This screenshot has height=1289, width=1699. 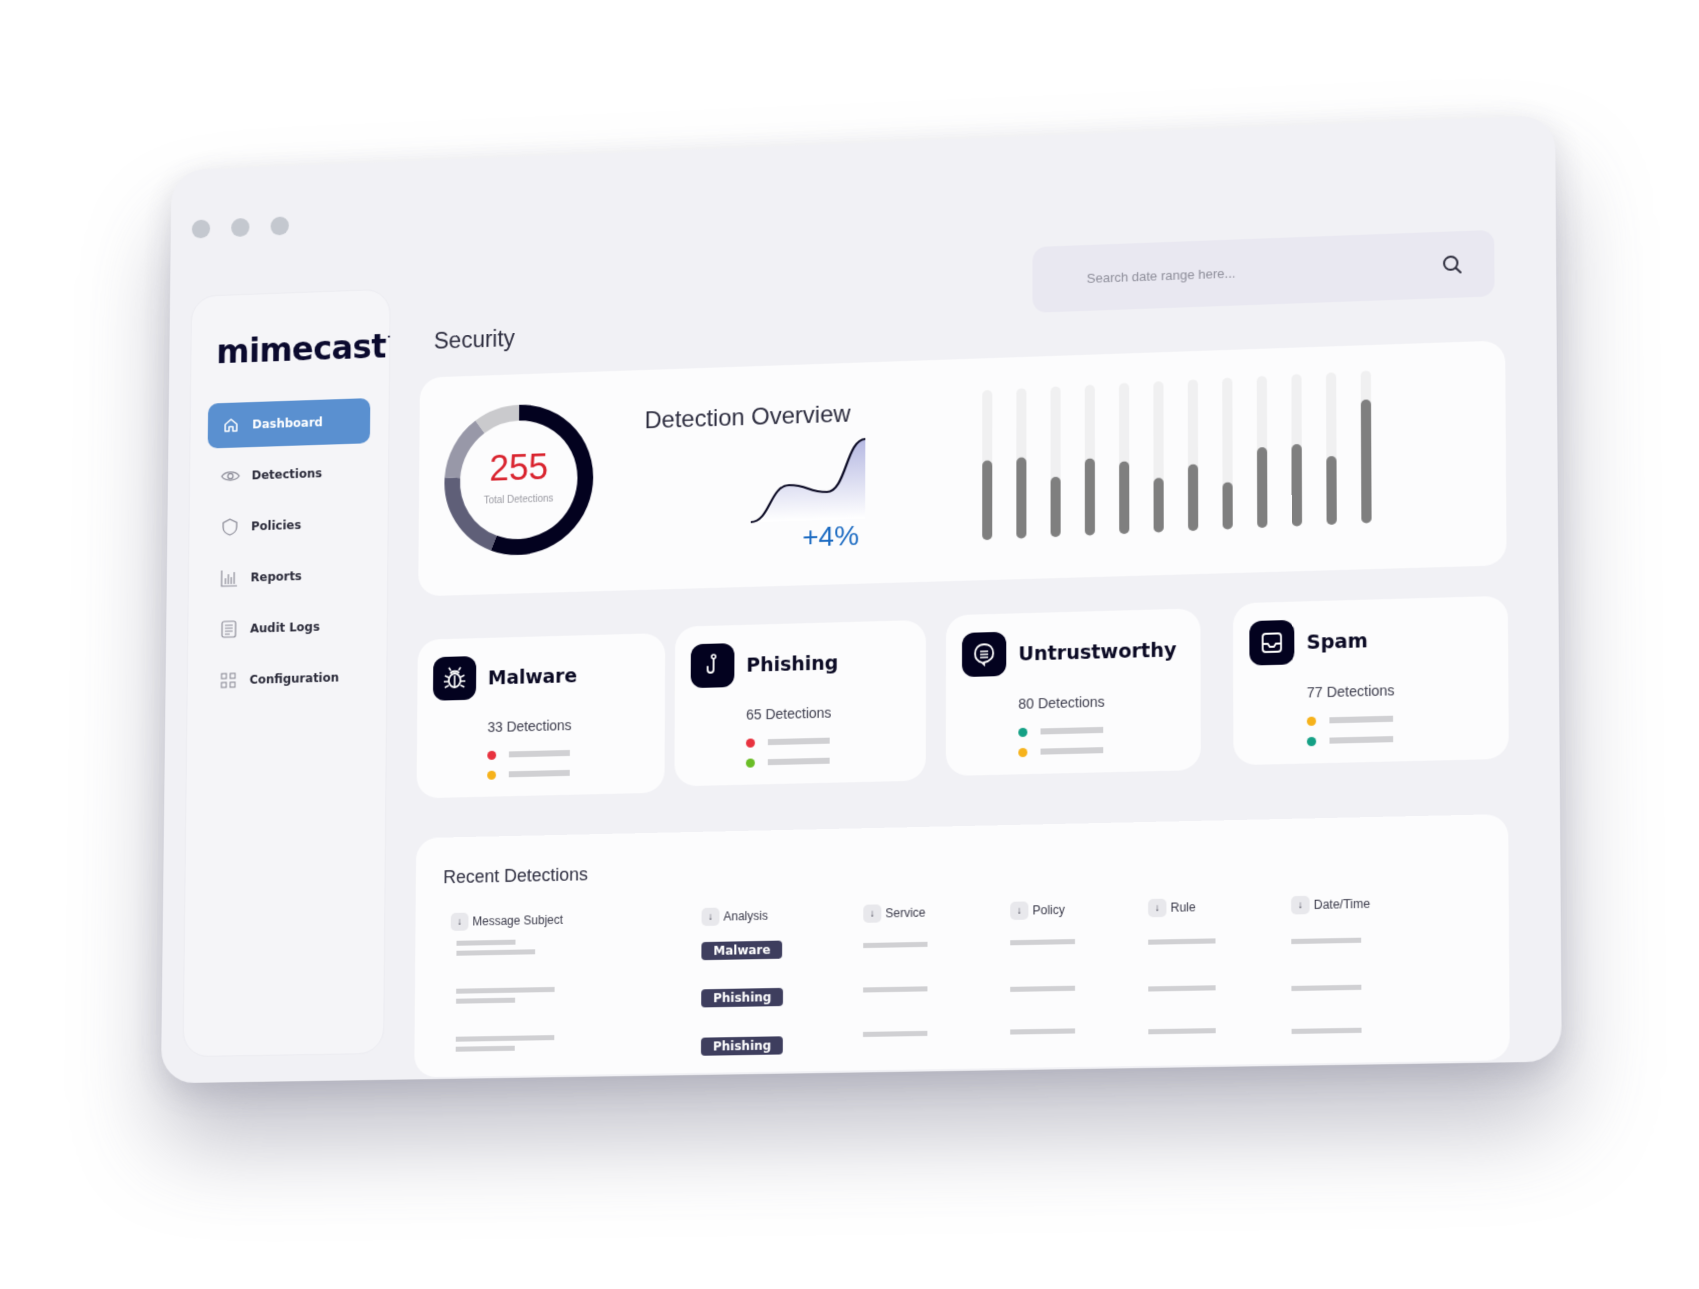 What do you see at coordinates (792, 664) in the screenshot?
I see `category-name: Phishing` at bounding box center [792, 664].